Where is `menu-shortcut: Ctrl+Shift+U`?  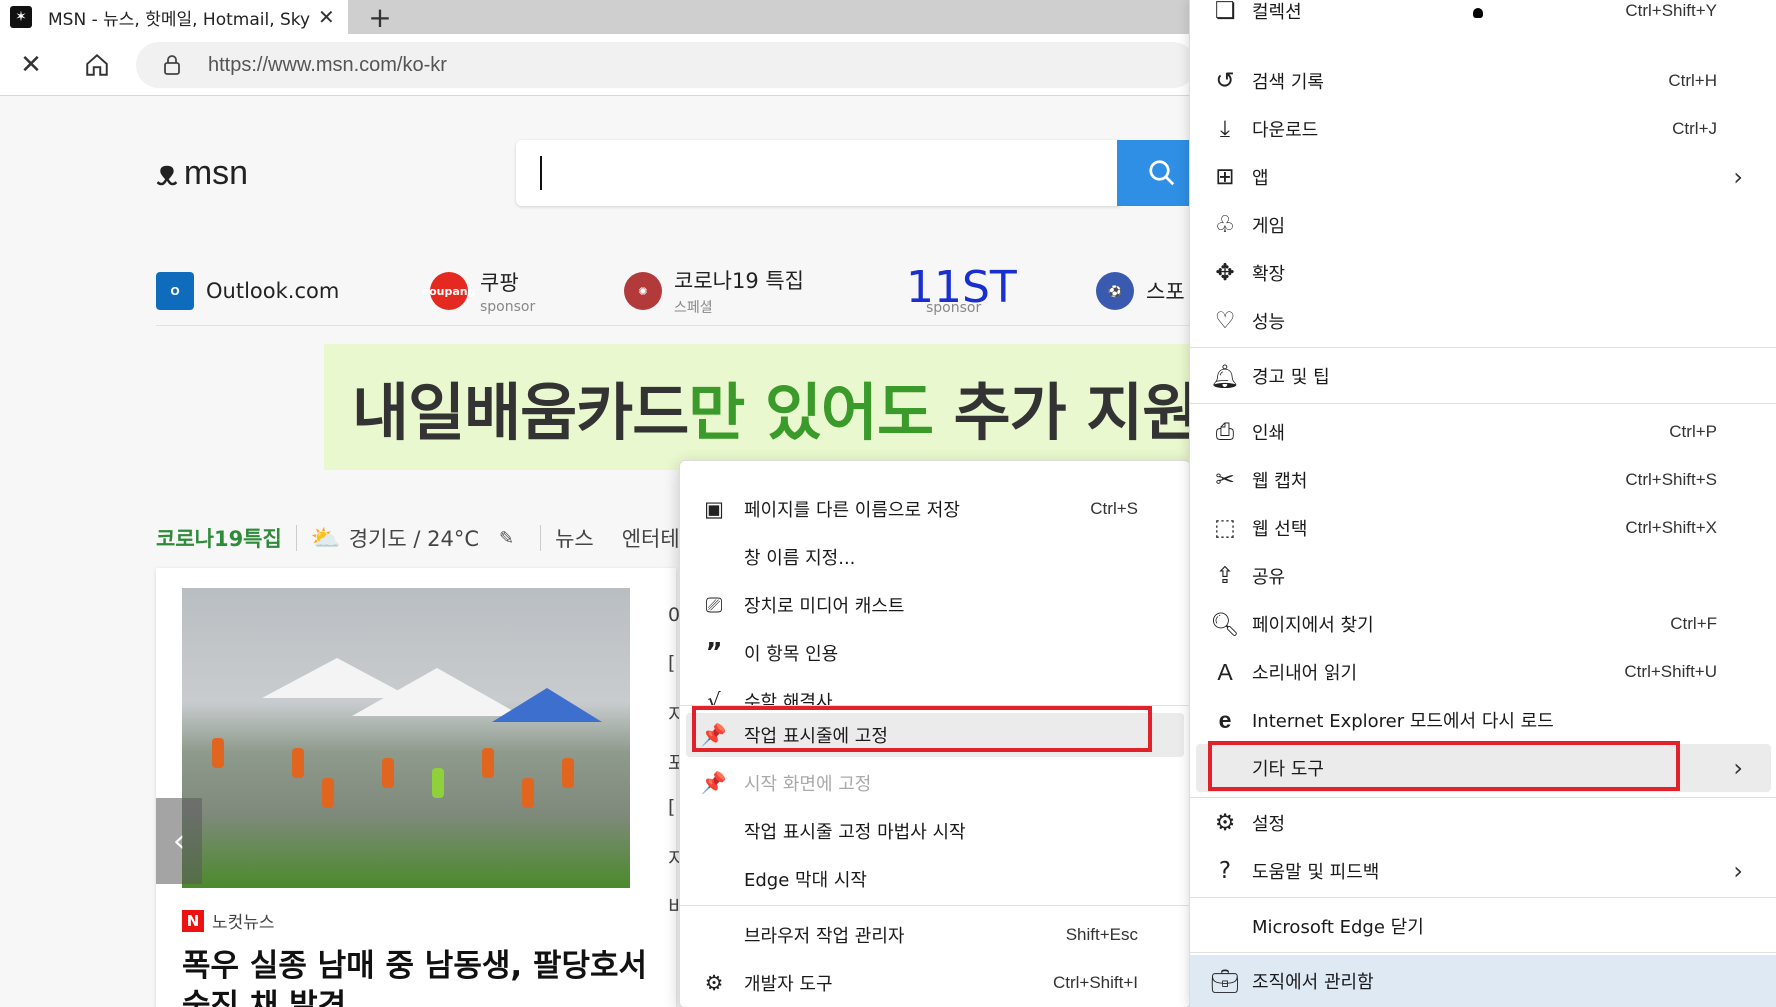
menu-shortcut: Ctrl+Shift+U is located at coordinates (1670, 671).